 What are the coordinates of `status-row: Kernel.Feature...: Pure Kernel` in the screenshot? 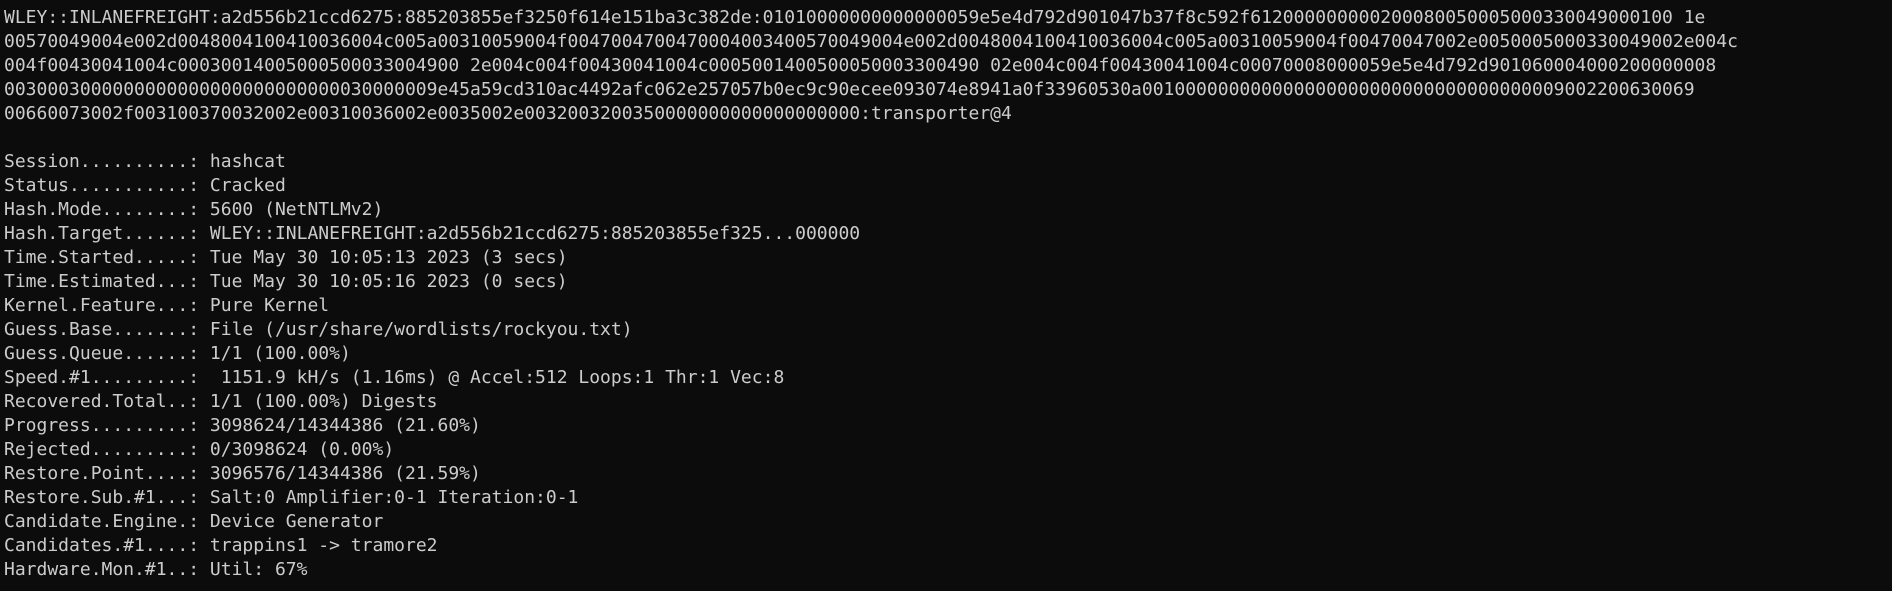 It's located at (948, 306).